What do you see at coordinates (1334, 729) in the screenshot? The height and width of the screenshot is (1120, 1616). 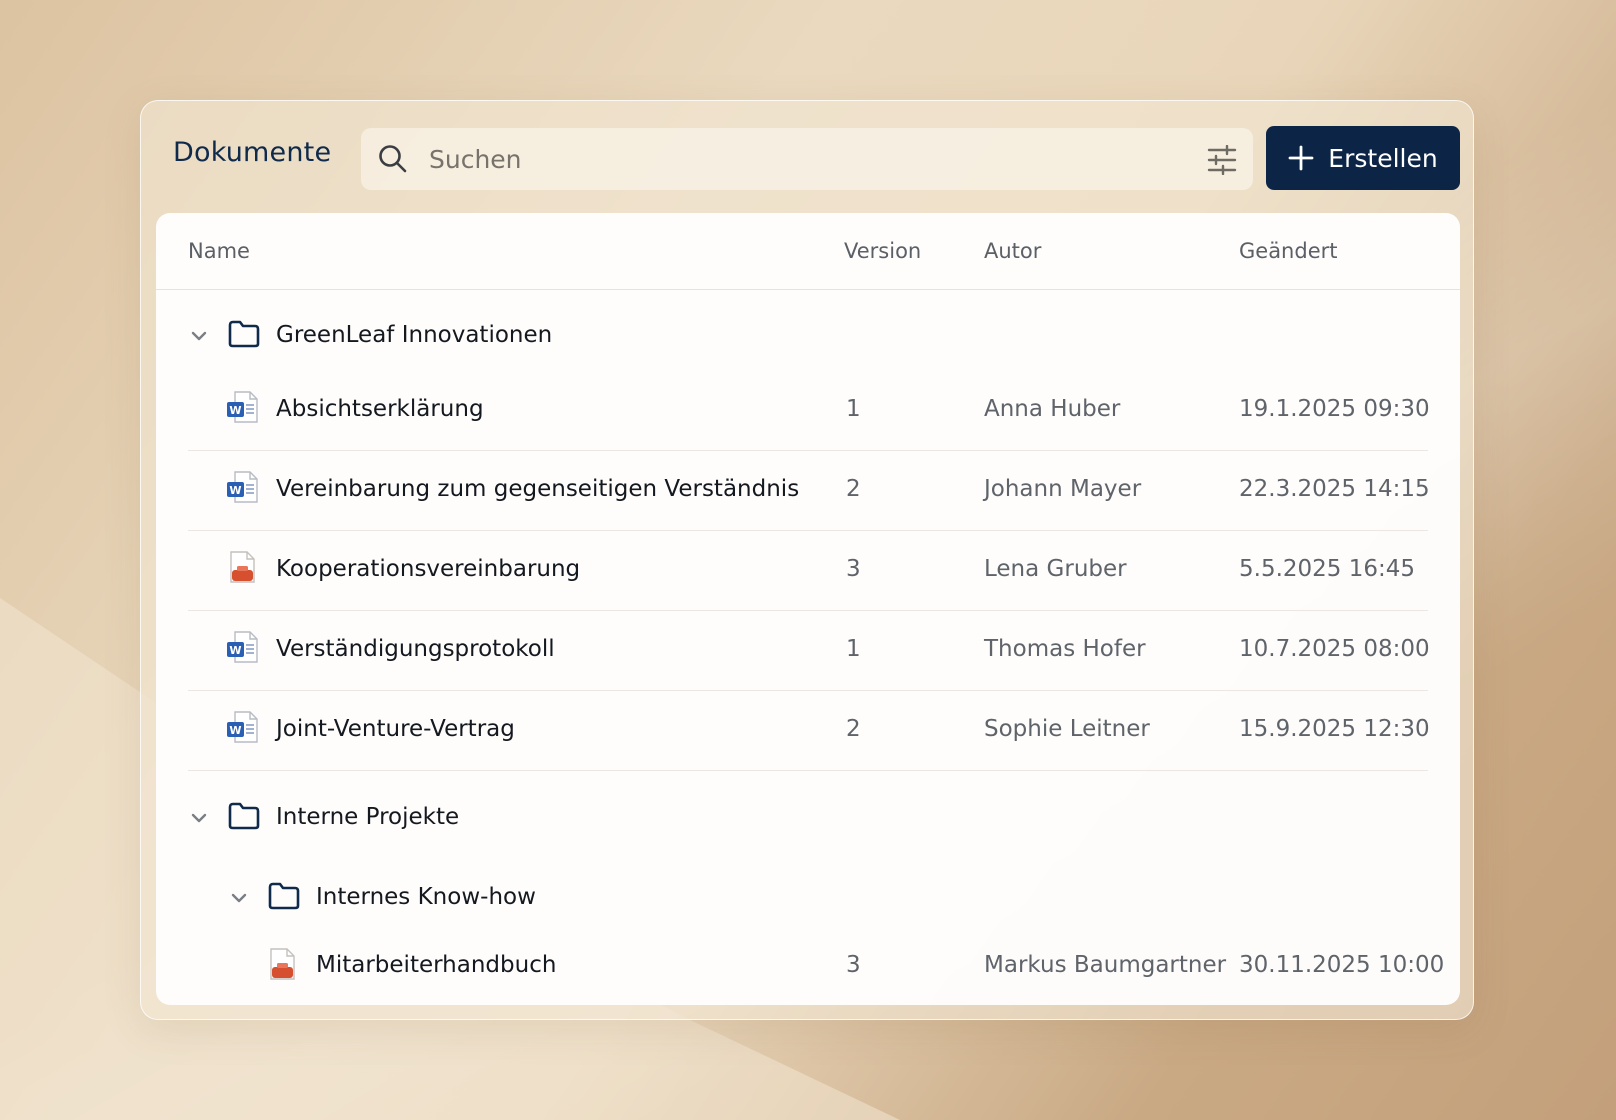 I see `file-modified: 15.9.2025 12:30` at bounding box center [1334, 729].